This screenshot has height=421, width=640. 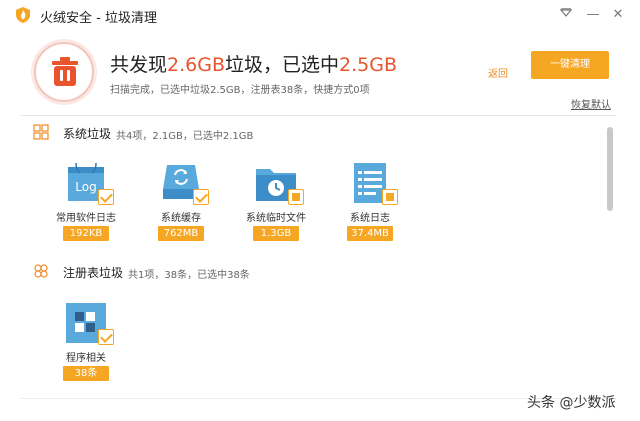 I want to click on skin-menu-button, so click(x=566, y=15).